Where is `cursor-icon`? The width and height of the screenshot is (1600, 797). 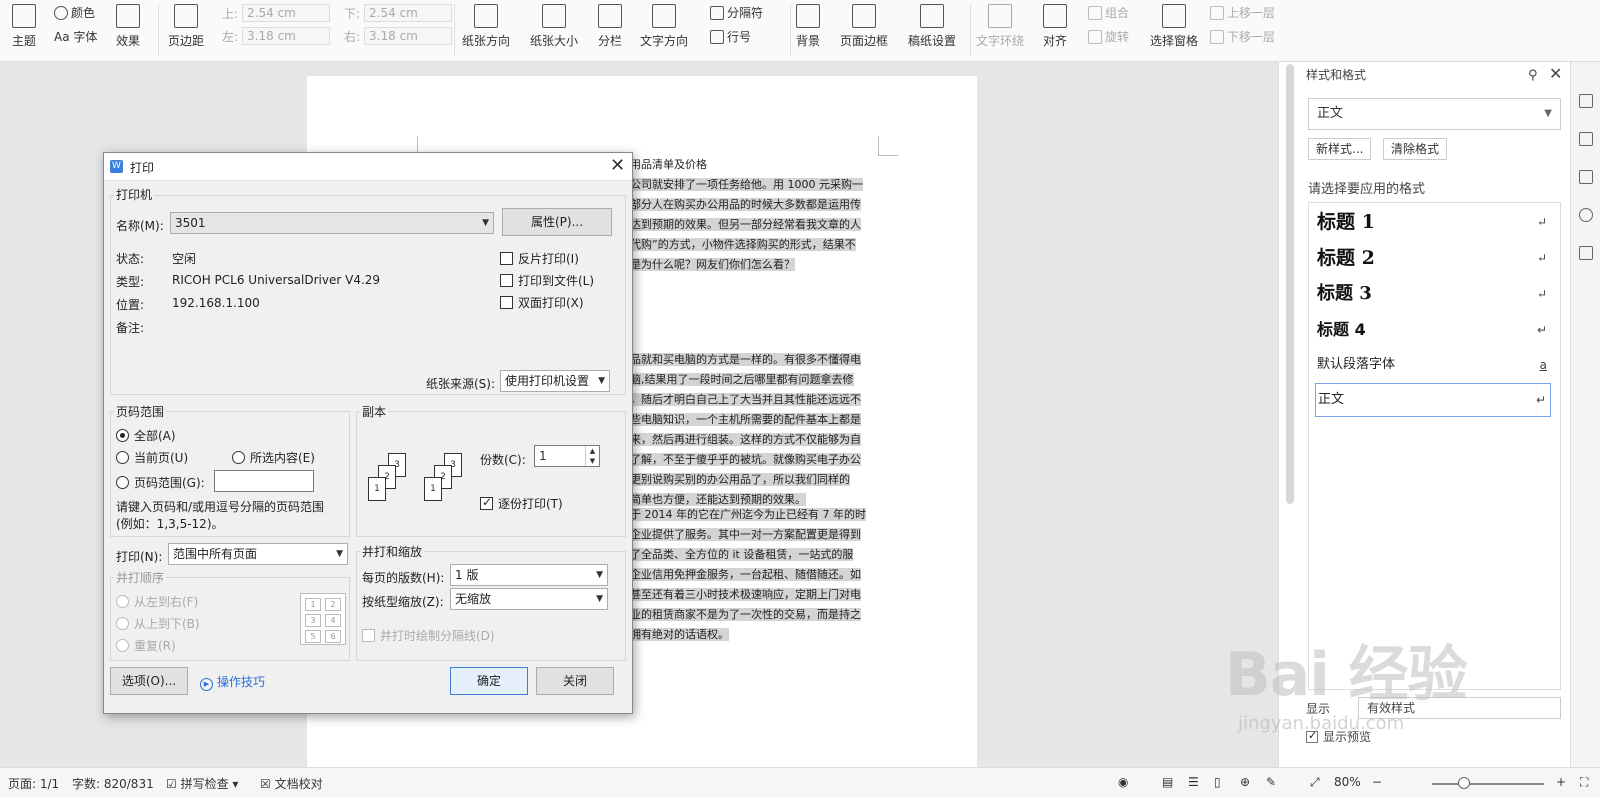 cursor-icon is located at coordinates (1586, 139).